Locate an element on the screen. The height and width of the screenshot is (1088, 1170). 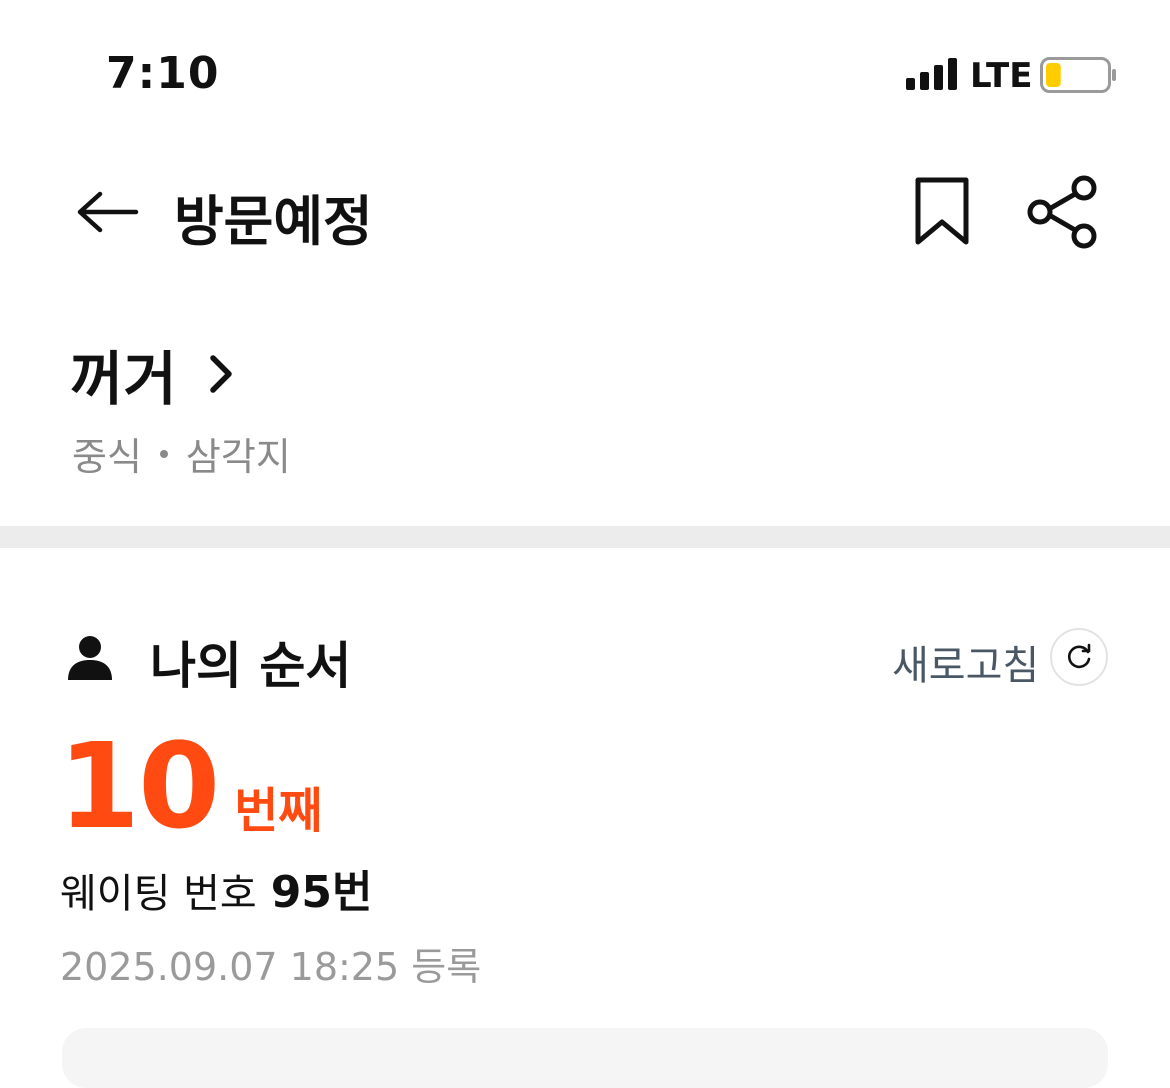
signal-strength-icon is located at coordinates (931, 74).